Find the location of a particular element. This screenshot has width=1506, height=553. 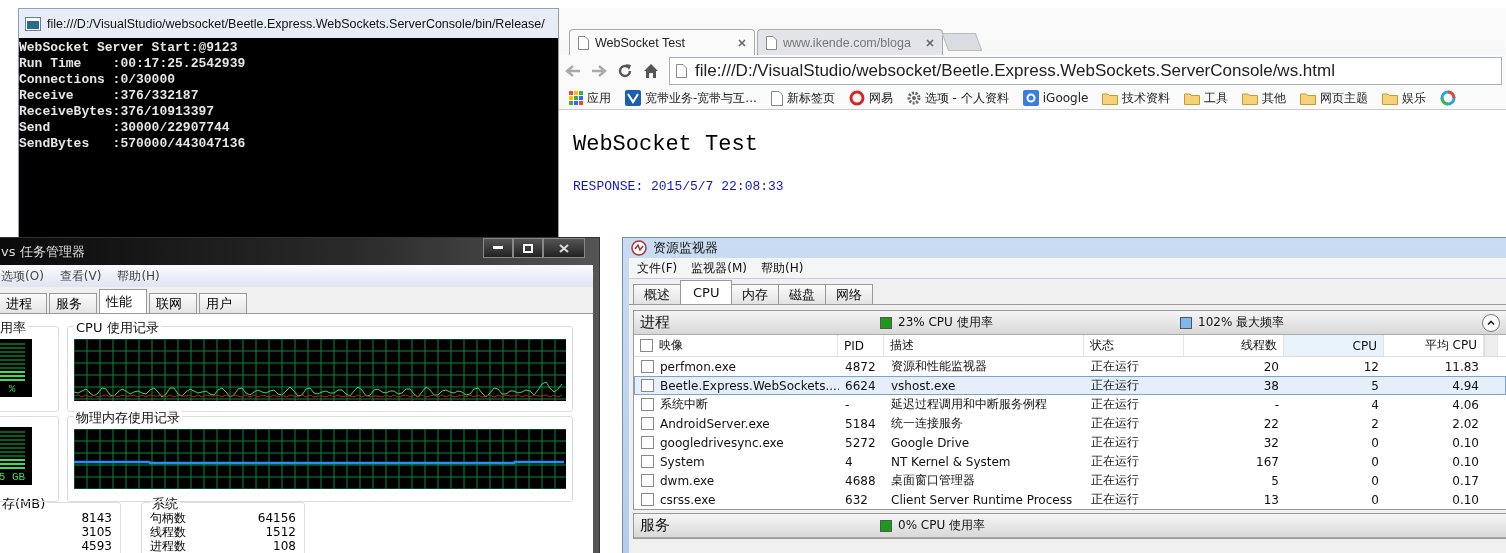

table-cell: 632 is located at coordinates (856, 499).